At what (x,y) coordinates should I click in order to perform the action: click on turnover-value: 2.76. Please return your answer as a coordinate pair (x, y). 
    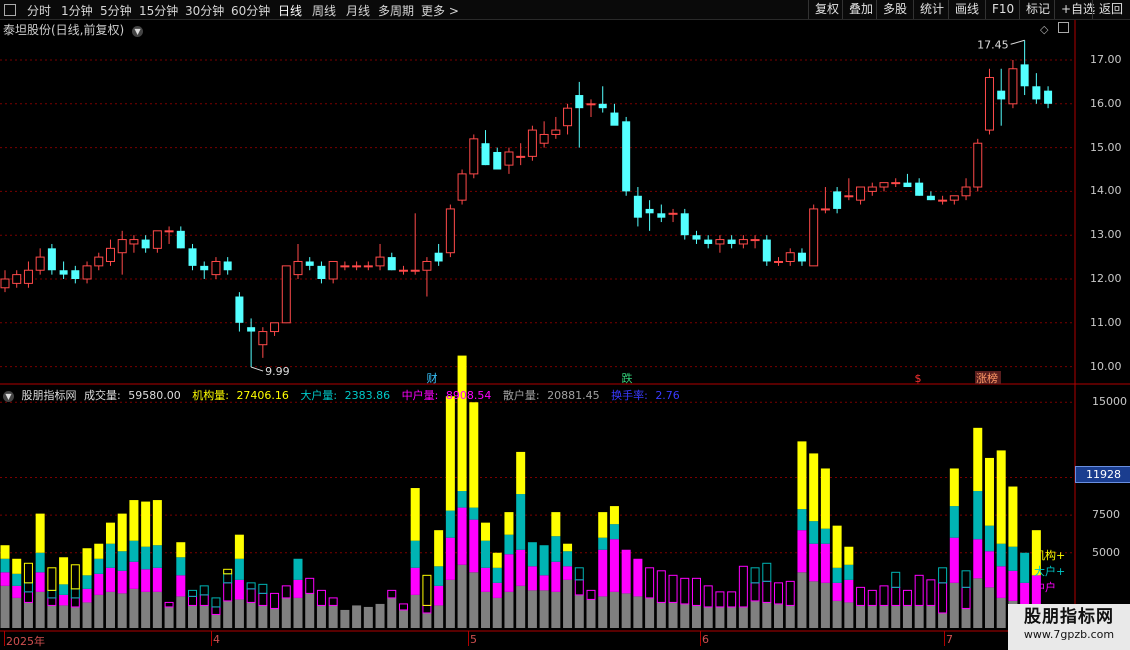
    Looking at the image, I should click on (667, 395).